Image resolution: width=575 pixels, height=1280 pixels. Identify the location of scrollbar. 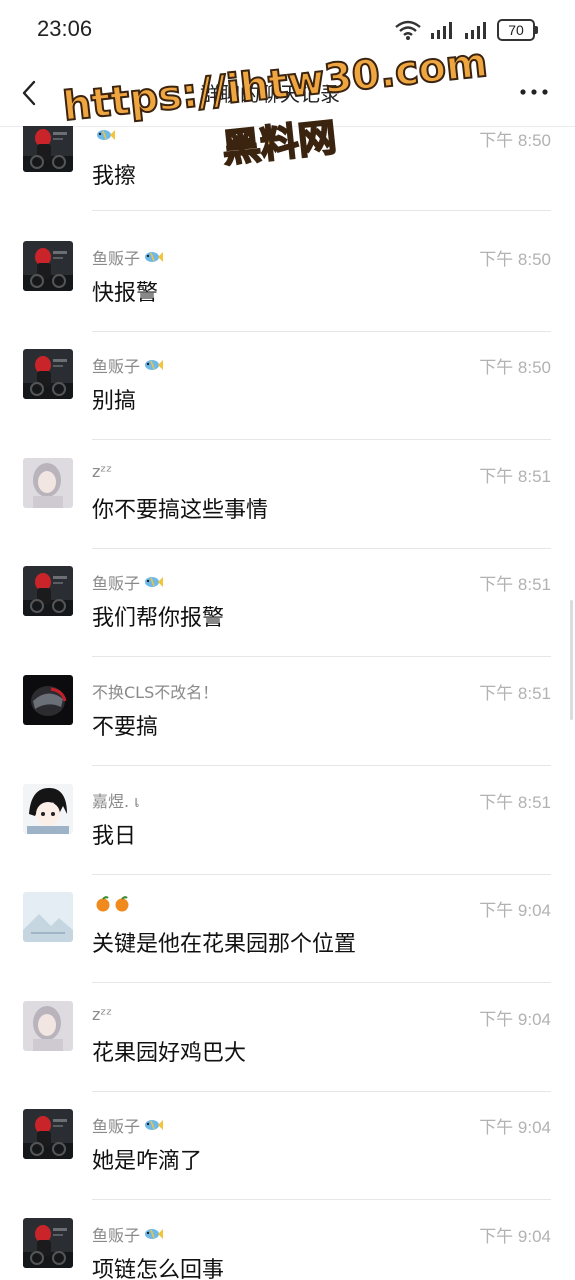
(571, 660).